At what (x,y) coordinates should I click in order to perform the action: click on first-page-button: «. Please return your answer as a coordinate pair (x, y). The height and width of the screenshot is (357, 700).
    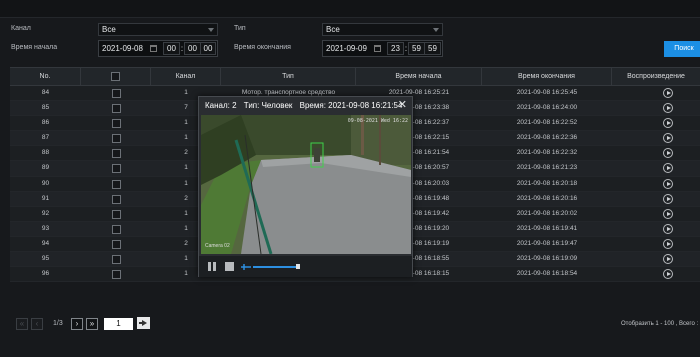
    Looking at the image, I should click on (22, 324).